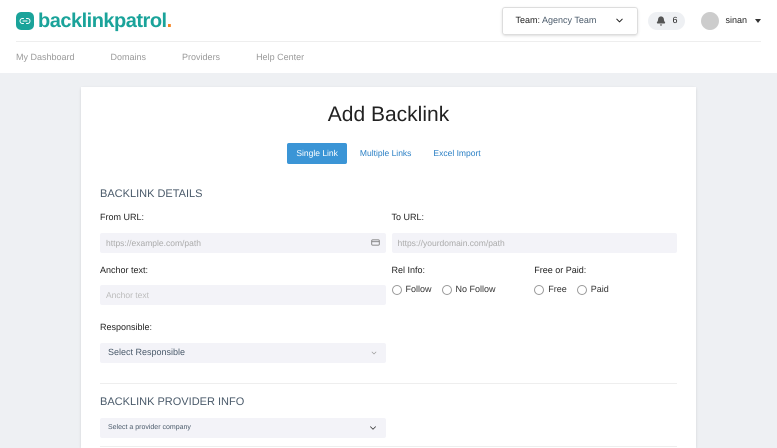 This screenshot has height=448, width=777. Describe the element at coordinates (592, 289) in the screenshot. I see `radio-option: Paid` at that location.